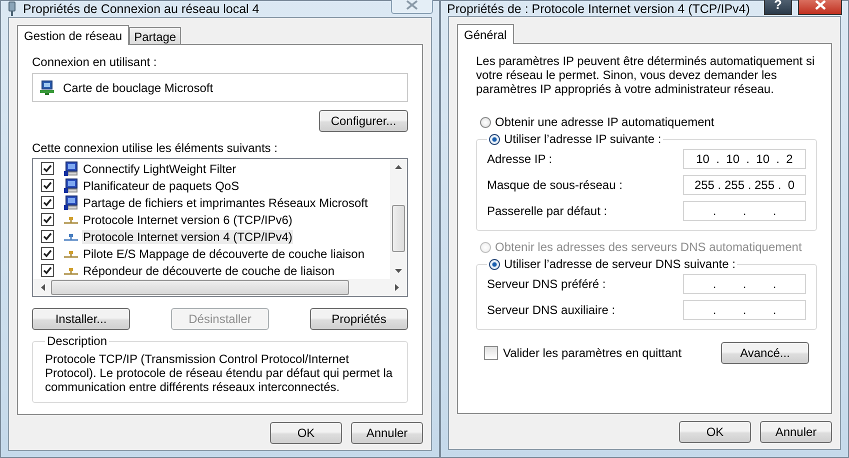 This screenshot has height=458, width=849. I want to click on list-item: Partage de fichiers et imprimantes Réseaux Microsoft, so click(225, 203).